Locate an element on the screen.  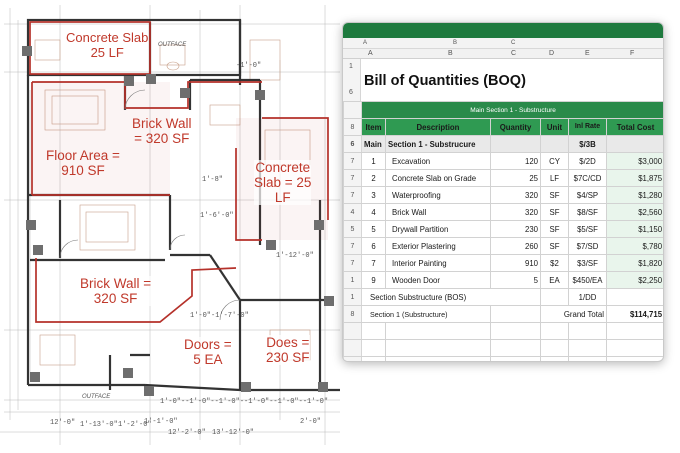
cell-reference: A is located at coordinates (365, 43).